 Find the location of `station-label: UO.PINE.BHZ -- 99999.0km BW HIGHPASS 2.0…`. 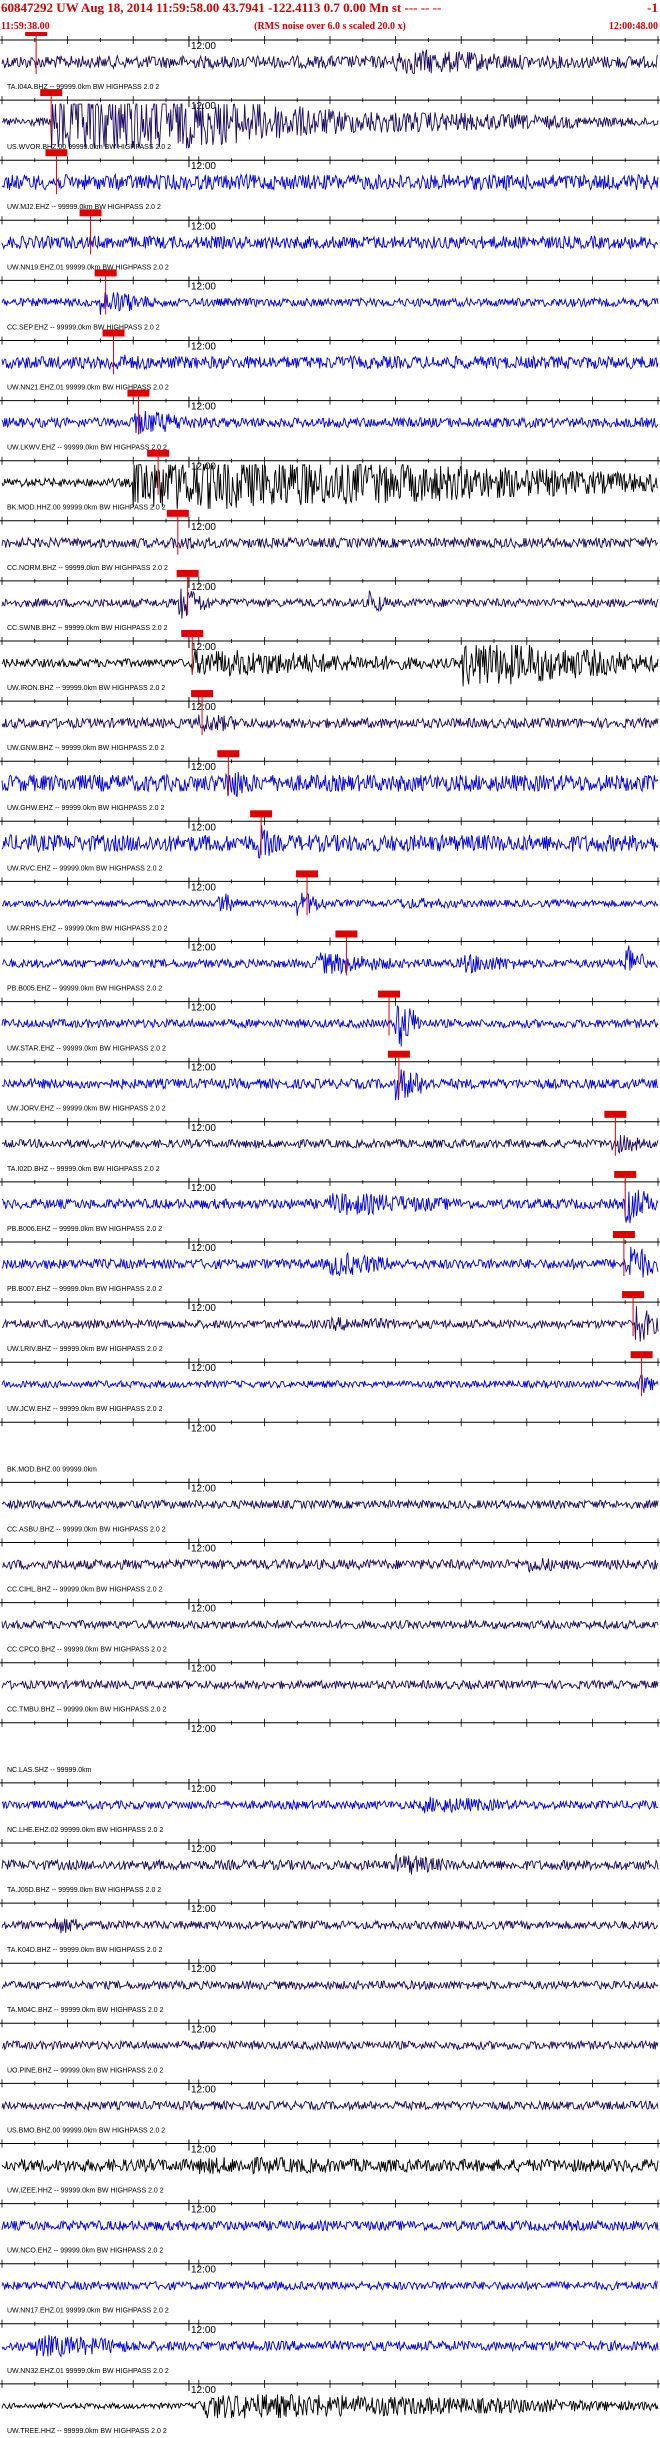

station-label: UO.PINE.BHZ -- 99999.0km BW HIGHPASS 2.0… is located at coordinates (85, 2070).